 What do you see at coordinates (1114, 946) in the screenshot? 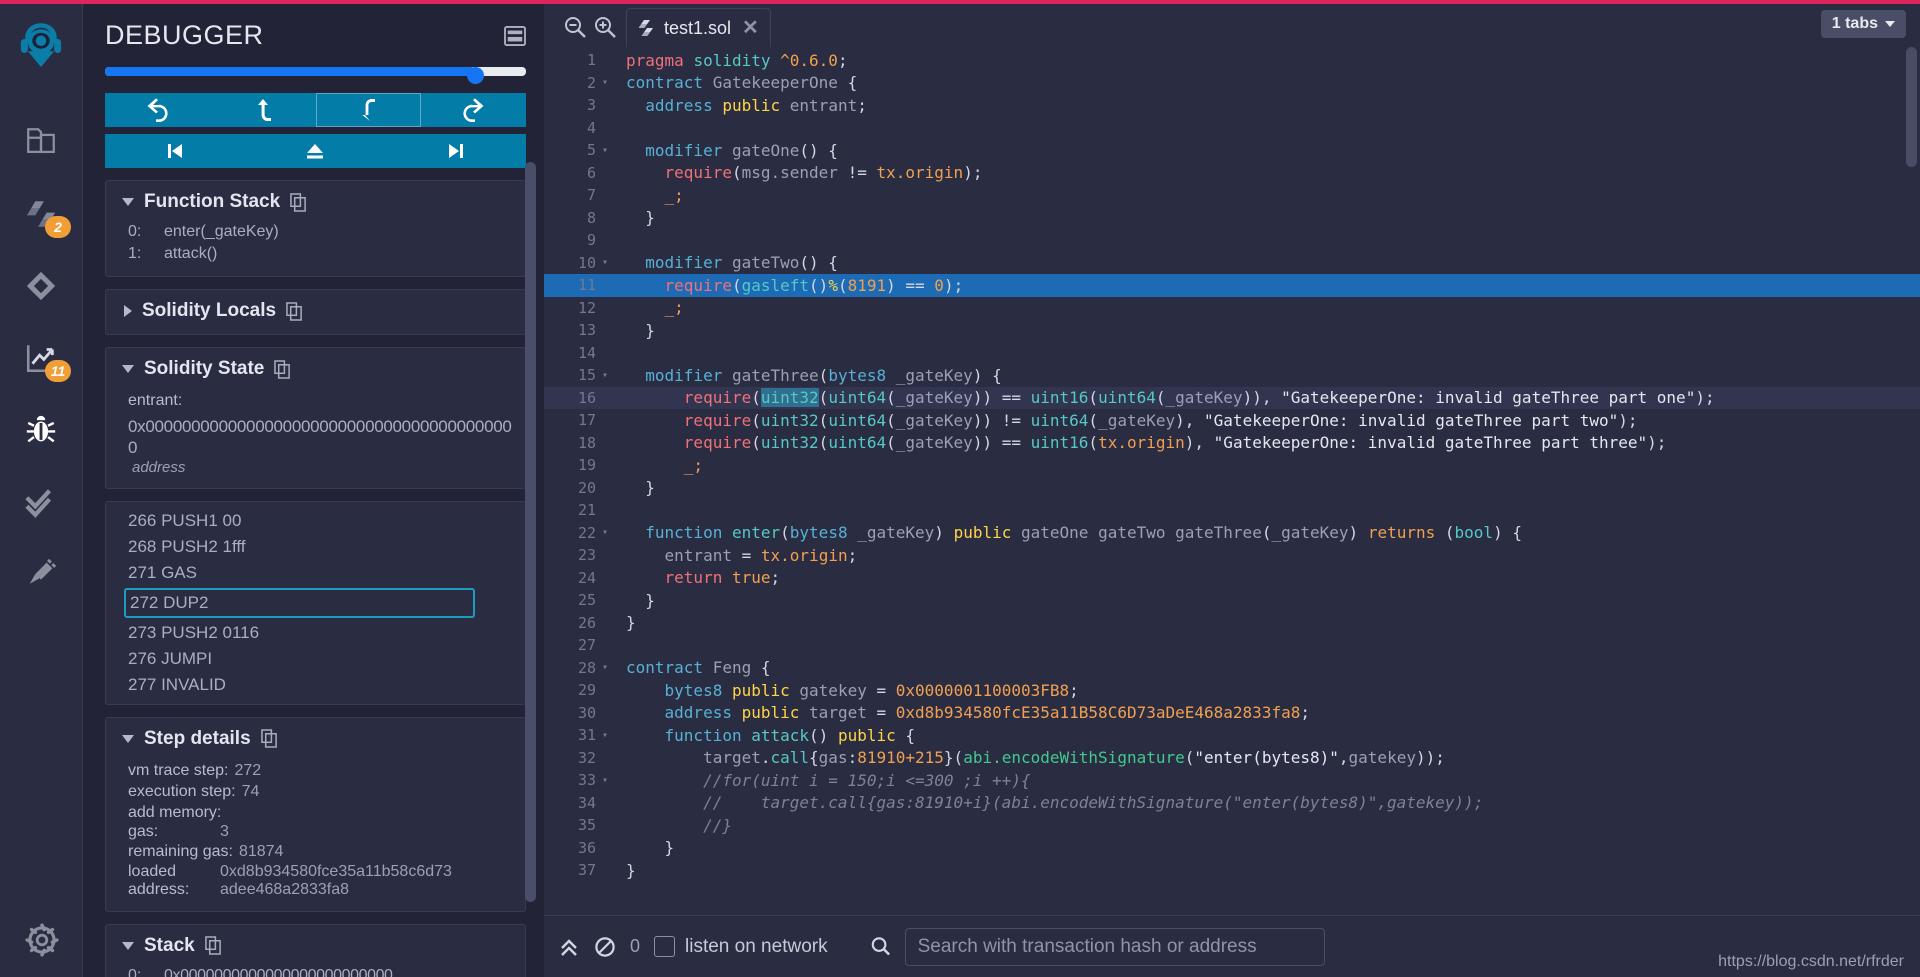
I see `transaction-search-input` at bounding box center [1114, 946].